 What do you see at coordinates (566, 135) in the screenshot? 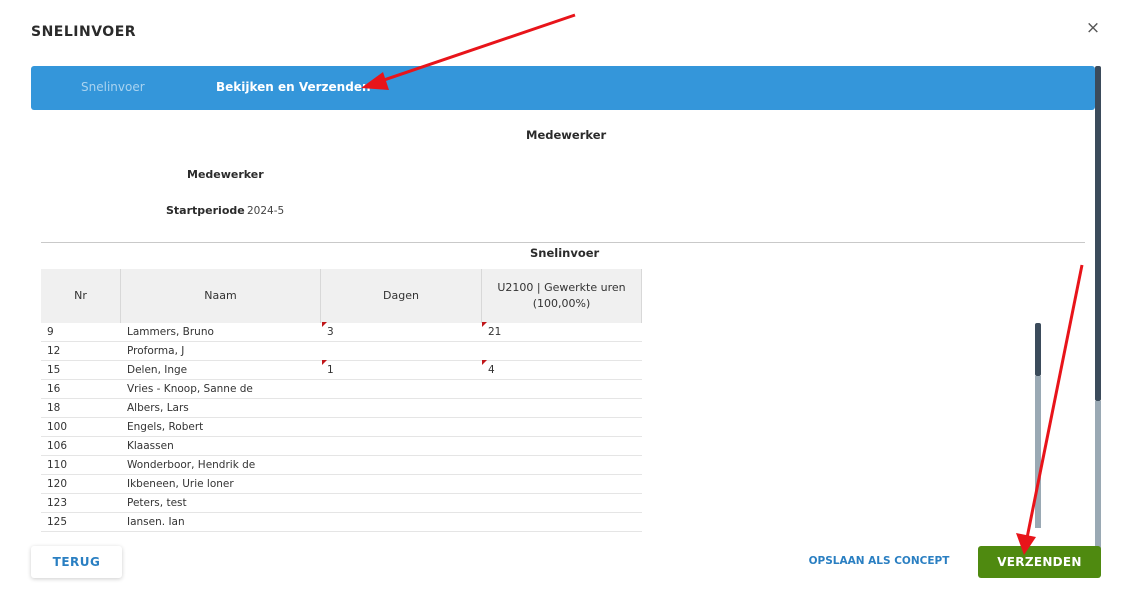
I see `medewerker-section-heading: Medewerker` at bounding box center [566, 135].